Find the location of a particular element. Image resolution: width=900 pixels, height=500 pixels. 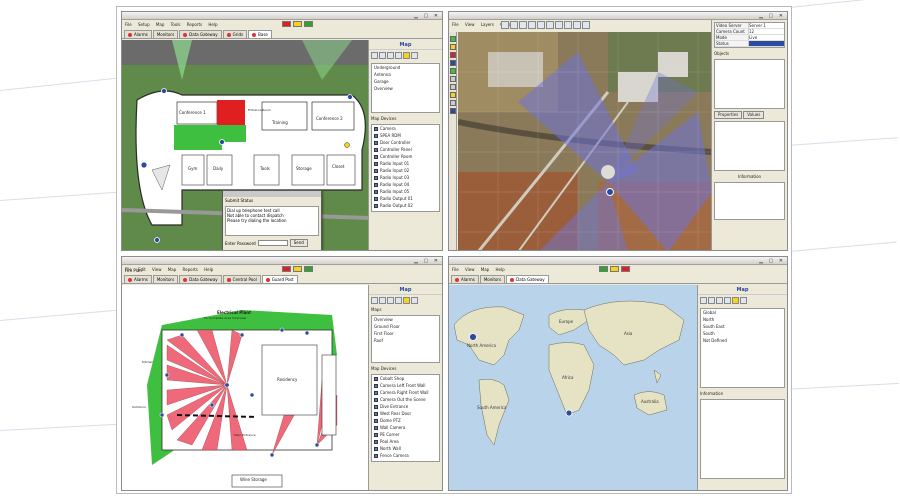

tab-values: Values is located at coordinates (754, 115).